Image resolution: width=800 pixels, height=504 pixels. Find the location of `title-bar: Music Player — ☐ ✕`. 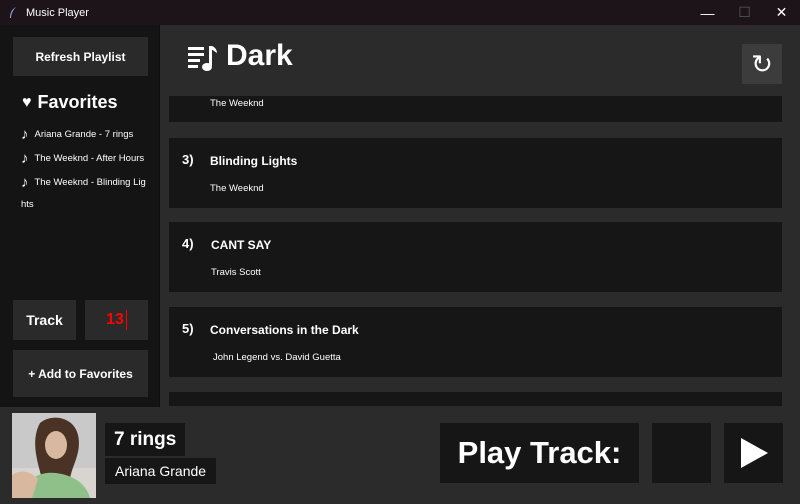

title-bar: Music Player — ☐ ✕ is located at coordinates (400, 12).